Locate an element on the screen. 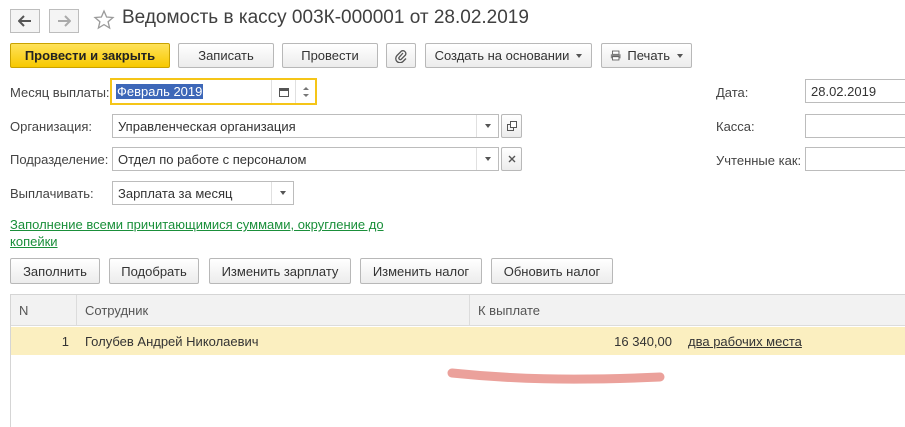 The width and height of the screenshot is (905, 427). pay-type-label: Выплачивать: is located at coordinates (52, 193).